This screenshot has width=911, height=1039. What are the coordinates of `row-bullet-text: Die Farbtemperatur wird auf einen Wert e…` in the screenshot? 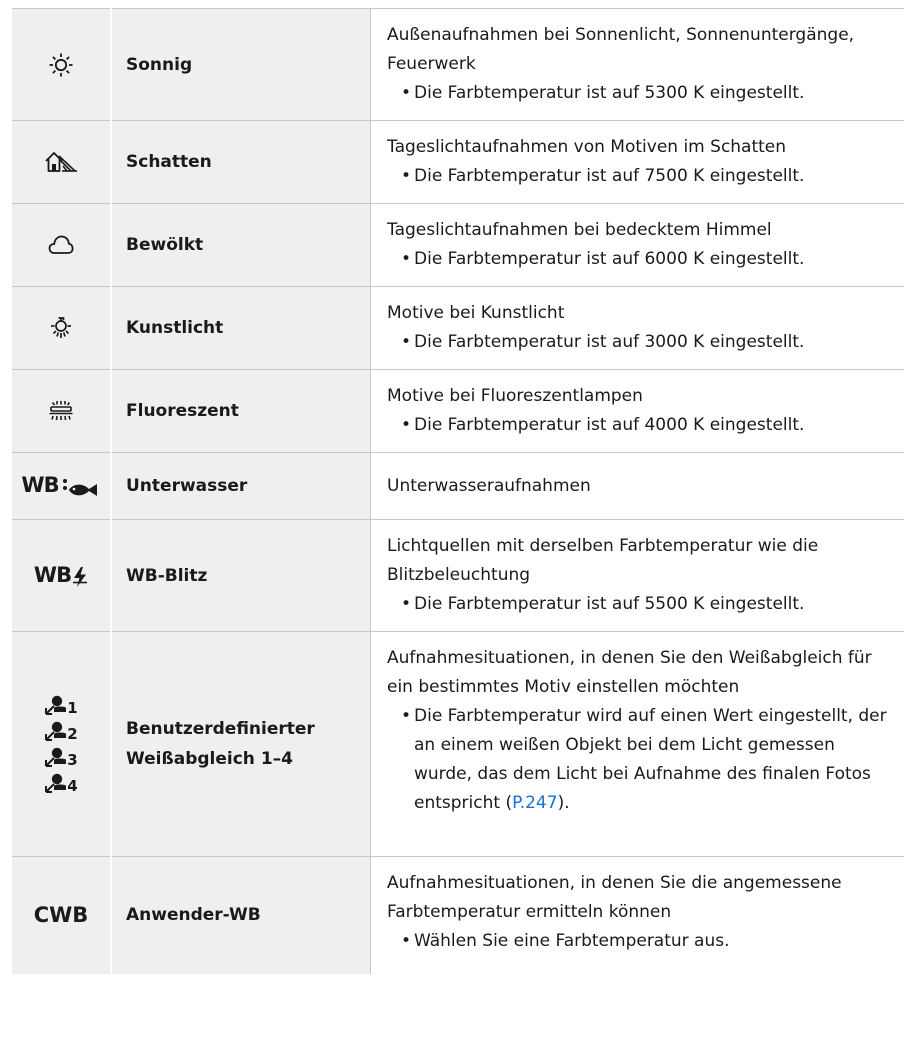 It's located at (650, 759).